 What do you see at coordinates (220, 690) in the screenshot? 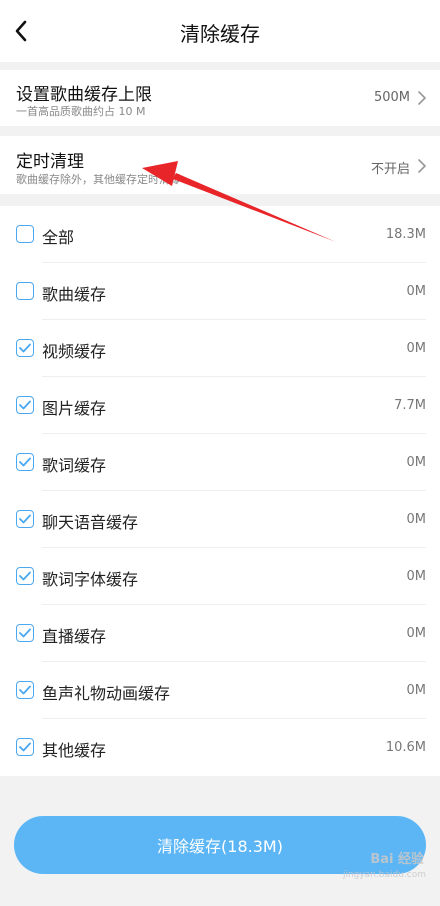
I see `list-item: 鱼声礼物动画缓存 0M` at bounding box center [220, 690].